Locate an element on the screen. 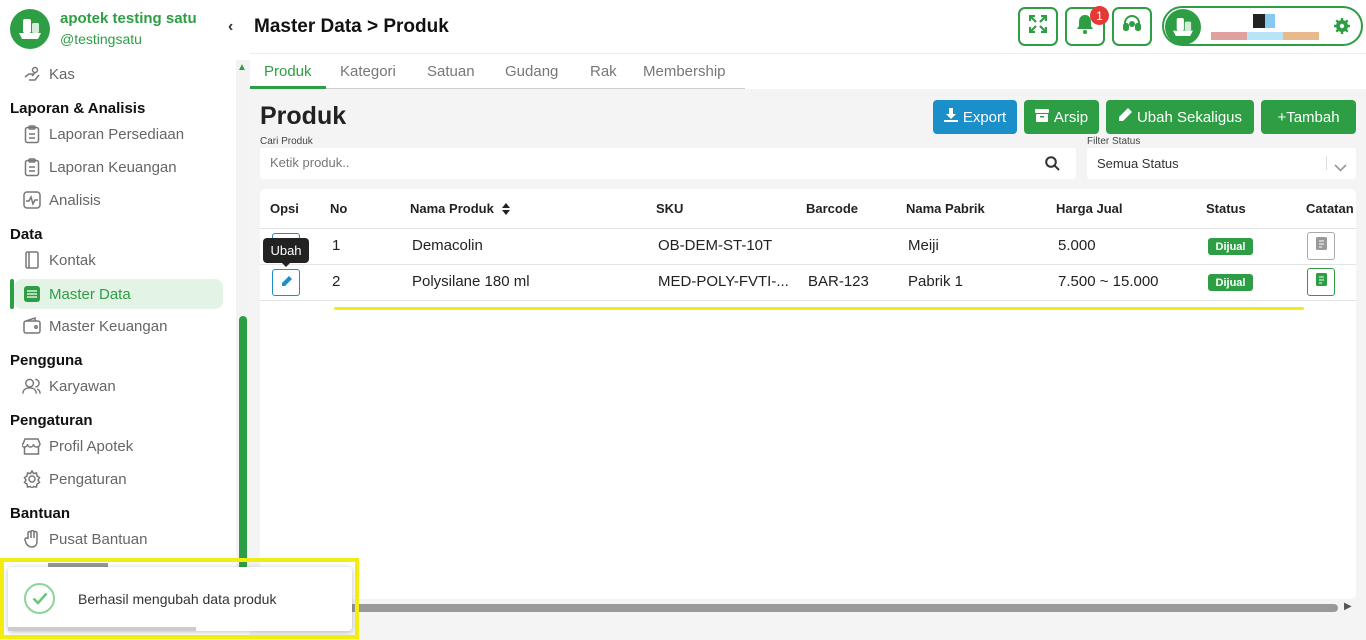 Image resolution: width=1366 pixels, height=640 pixels. scroll-up-icon: ▲ is located at coordinates (242, 67).